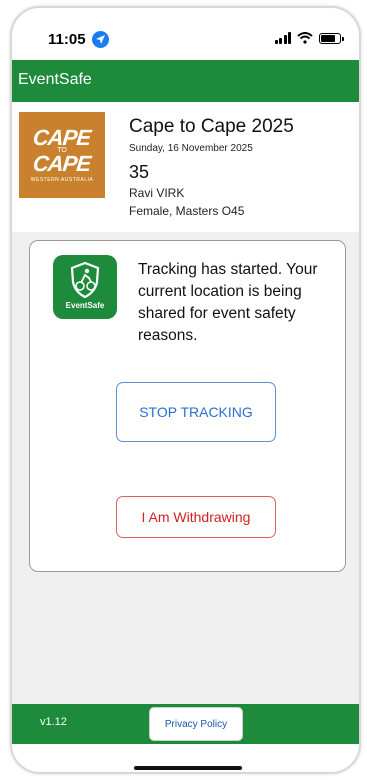 The width and height of the screenshot is (367, 780). Describe the element at coordinates (67, 39) in the screenshot. I see `status-time: 11:05` at that location.